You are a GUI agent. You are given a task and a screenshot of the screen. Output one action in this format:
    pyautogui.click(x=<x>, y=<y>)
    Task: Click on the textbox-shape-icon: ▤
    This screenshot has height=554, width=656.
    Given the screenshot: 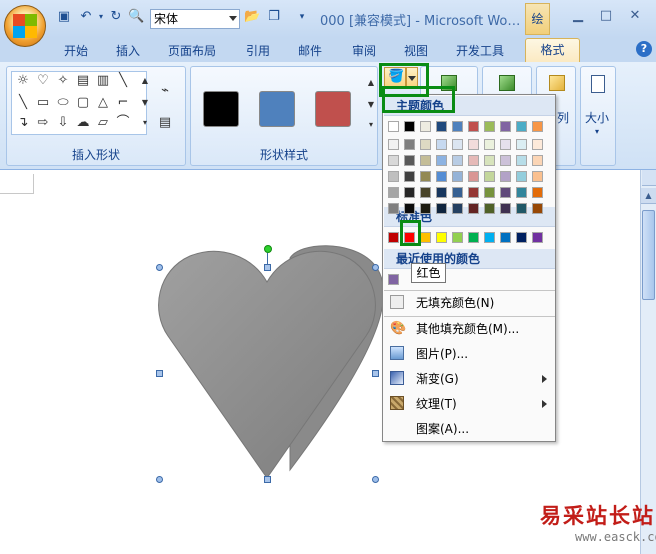 What is the action you would take?
    pyautogui.click(x=83, y=81)
    